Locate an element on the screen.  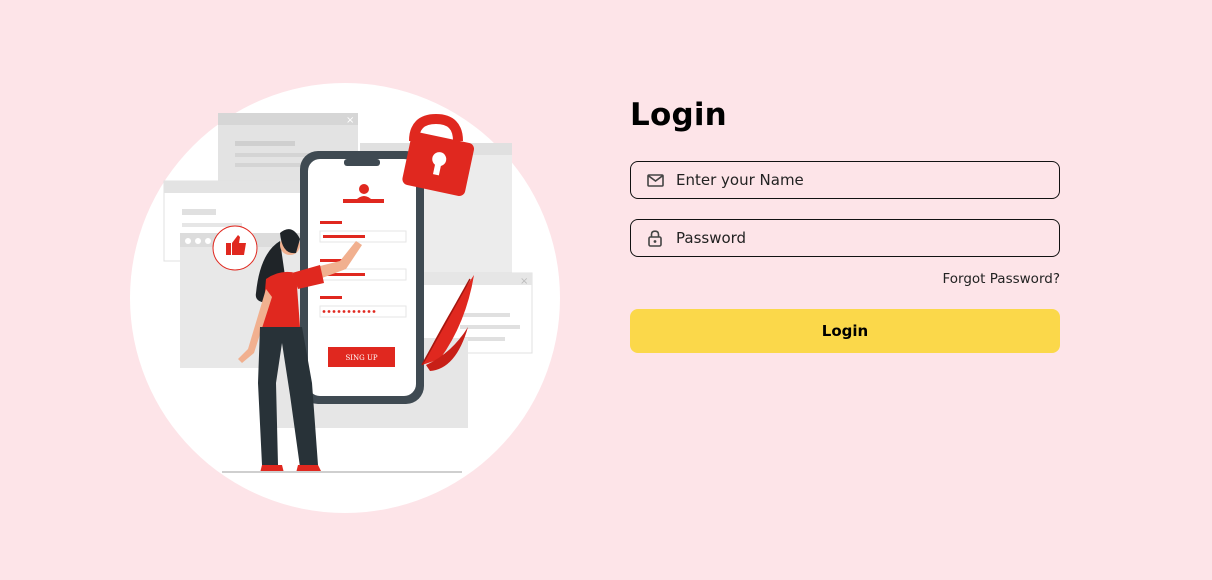
password-field is located at coordinates (845, 238).